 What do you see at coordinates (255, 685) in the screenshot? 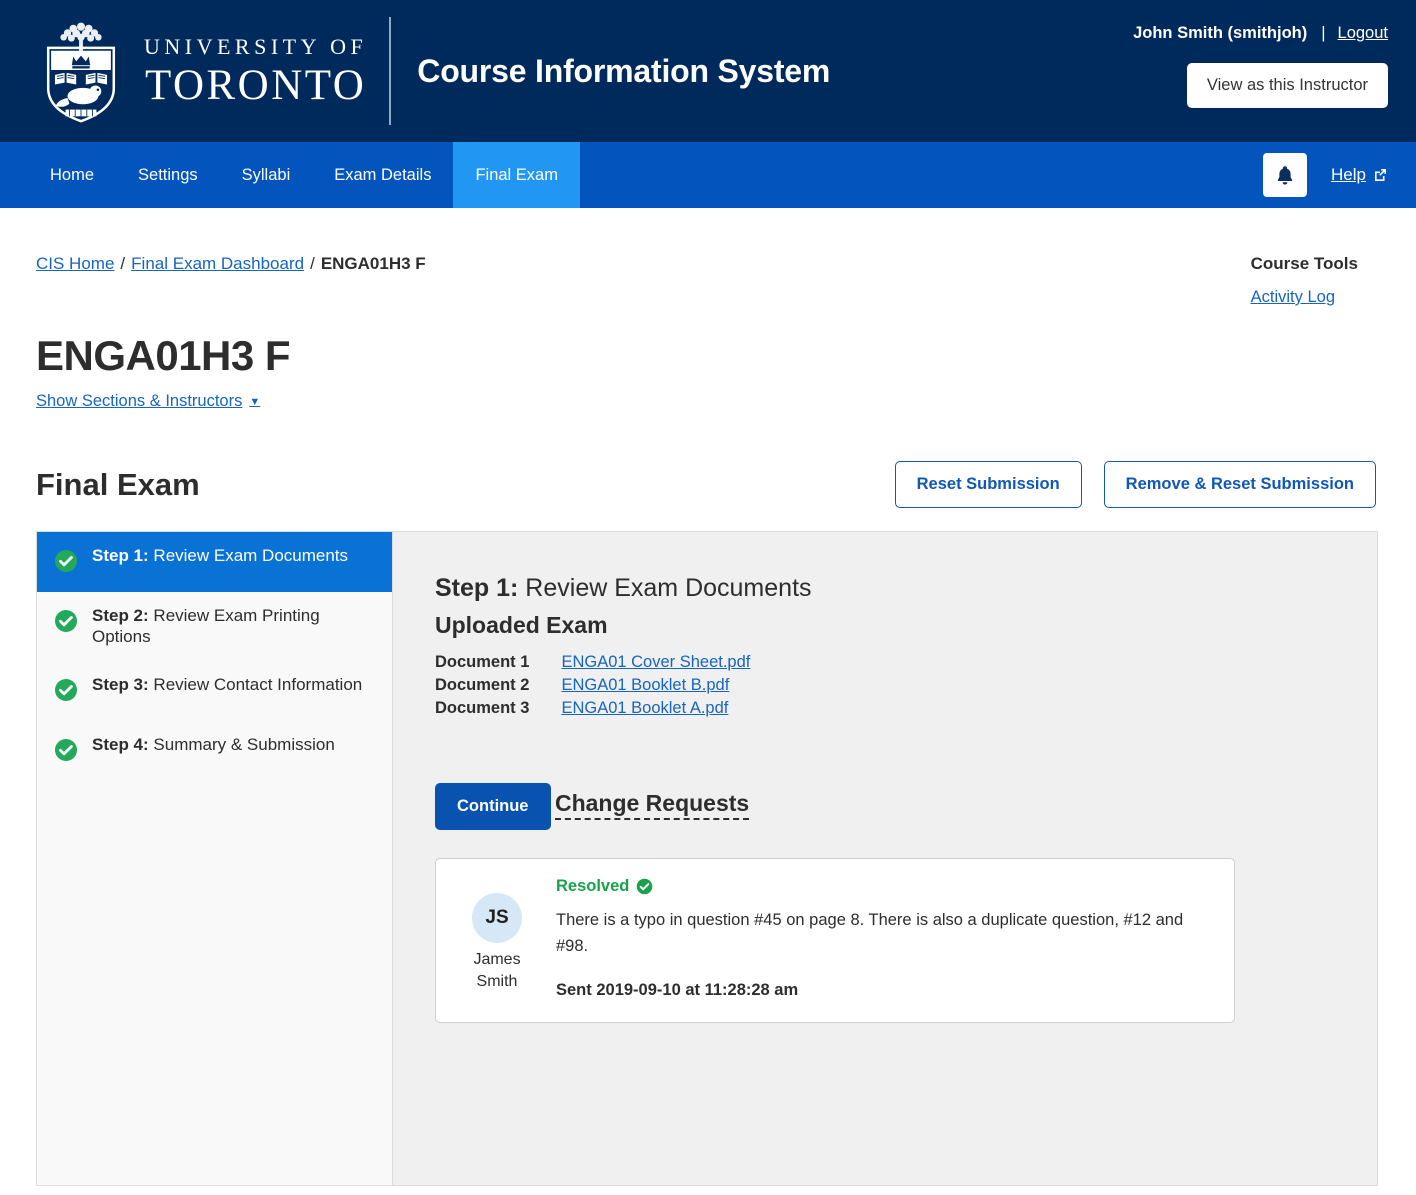
I see `wizard-step-3-name: Review Contact Information` at bounding box center [255, 685].